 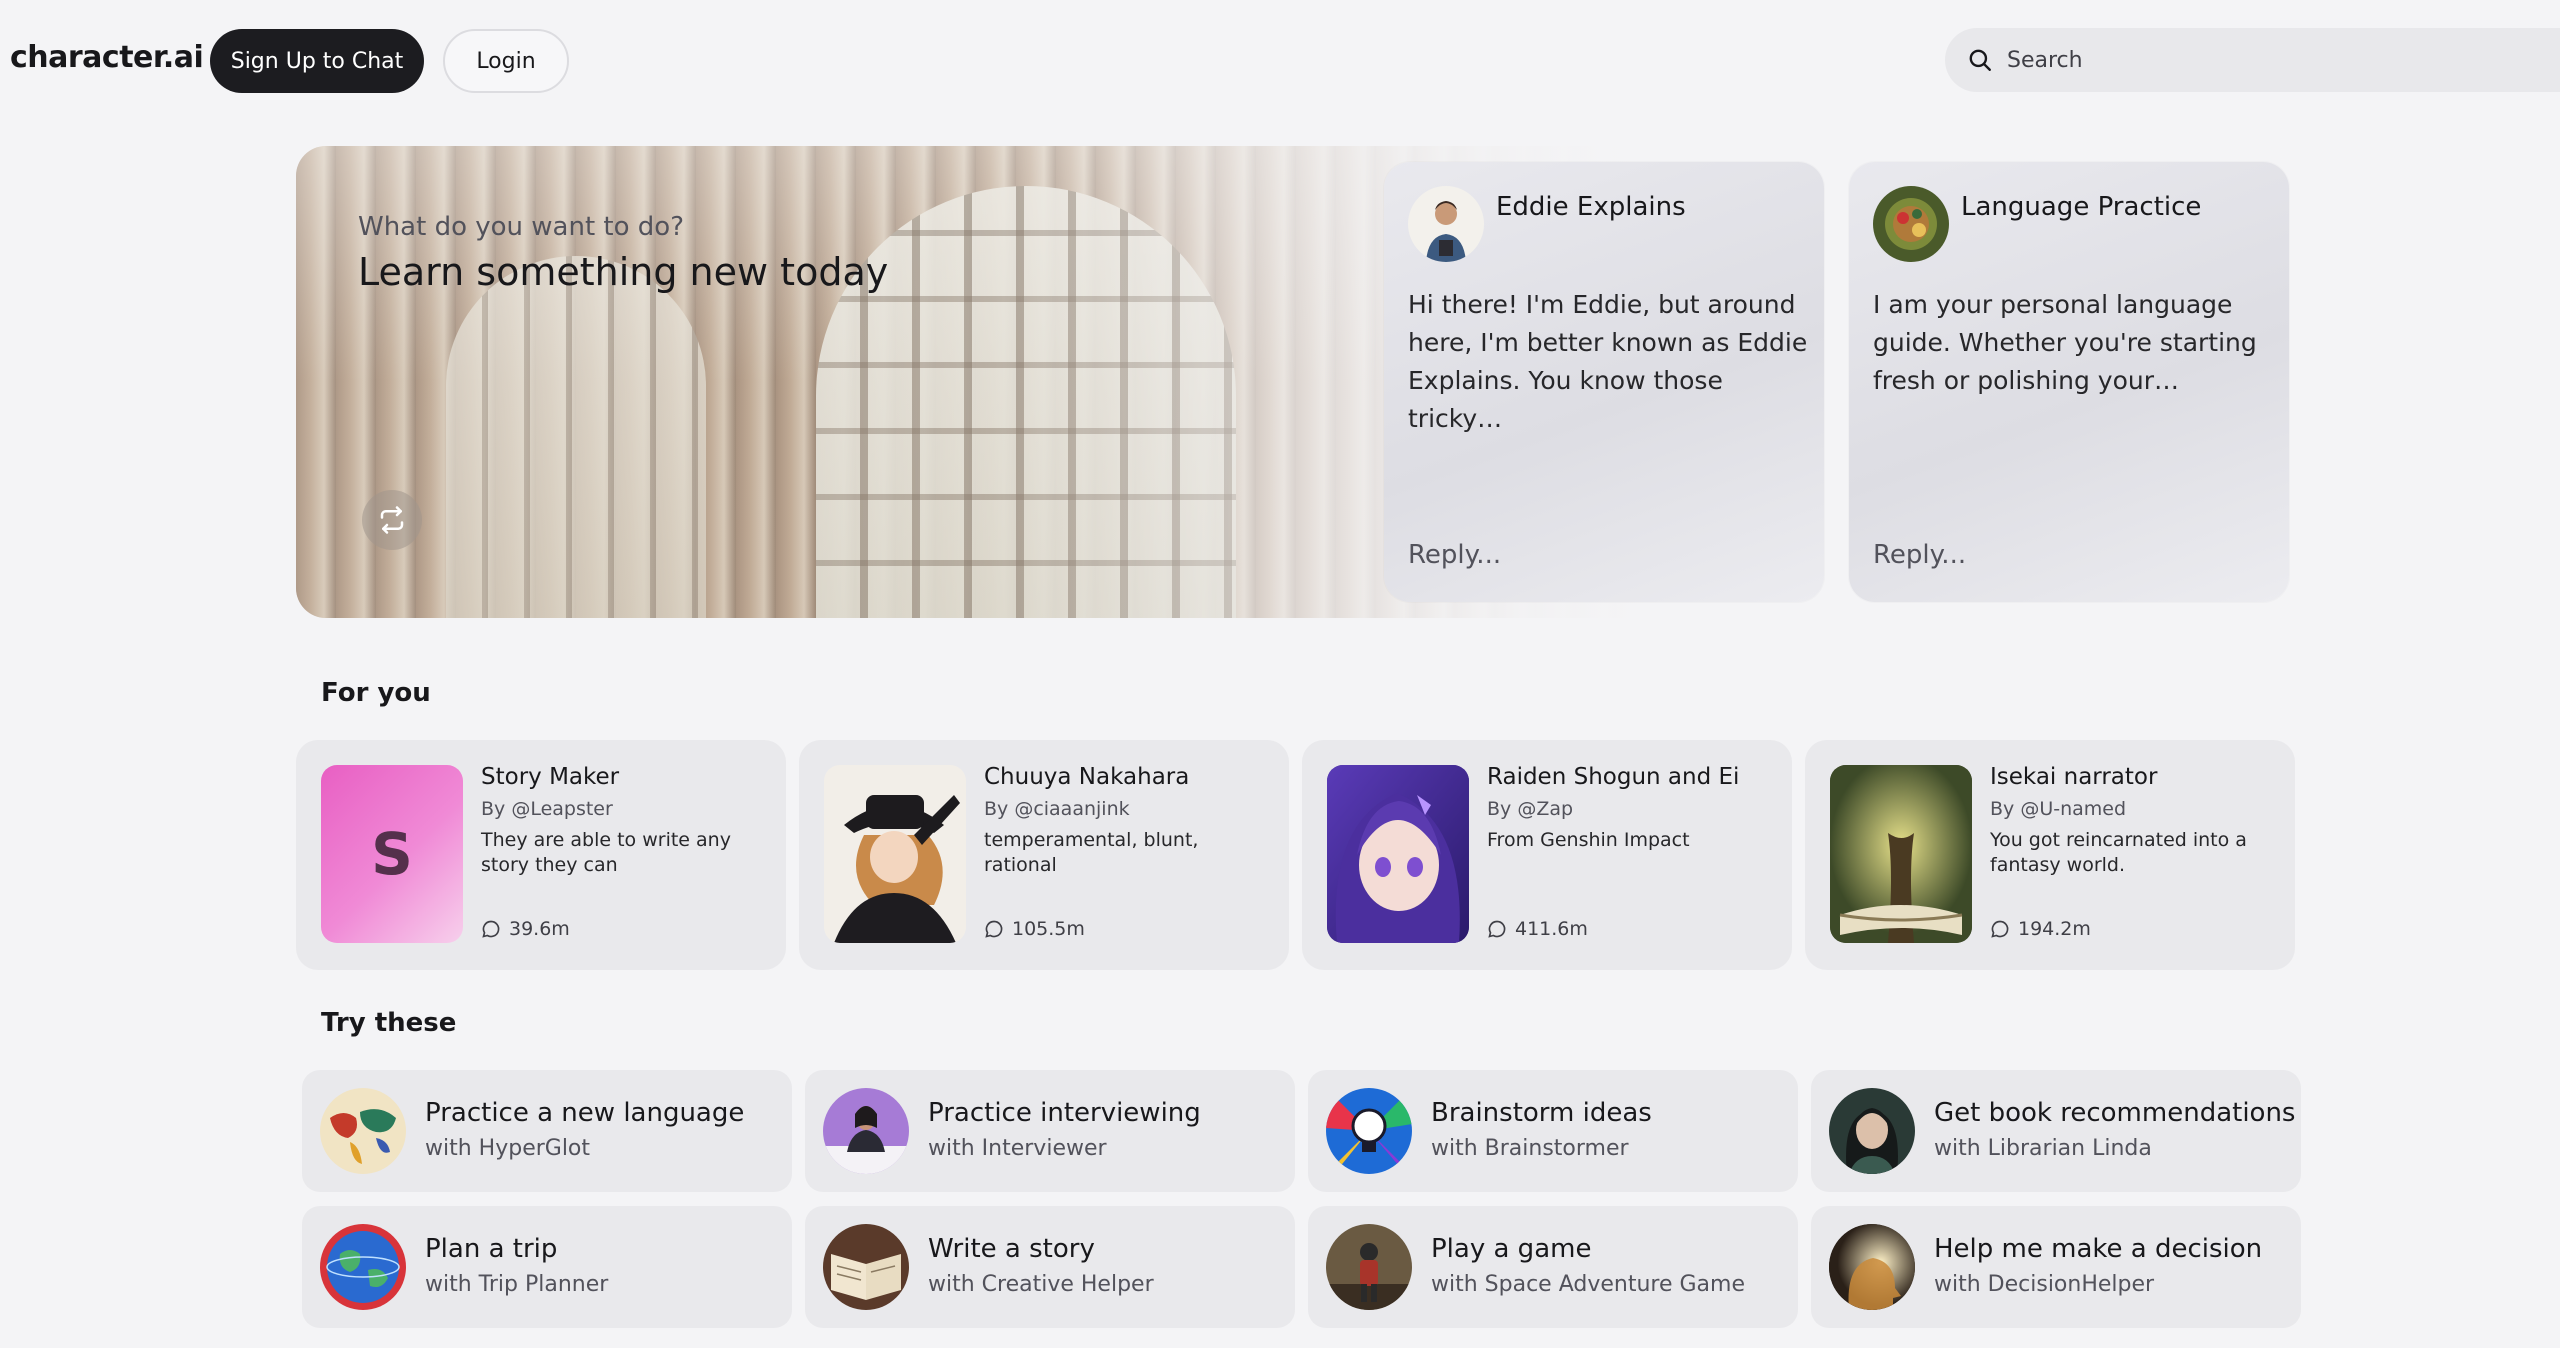 What do you see at coordinates (2081, 207) in the screenshot?
I see `character-name: Language Practice` at bounding box center [2081, 207].